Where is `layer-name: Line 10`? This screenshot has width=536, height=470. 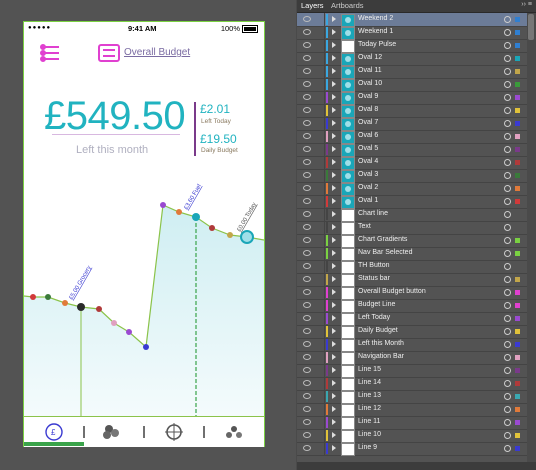
layer-name: Line 10 is located at coordinates (369, 434).